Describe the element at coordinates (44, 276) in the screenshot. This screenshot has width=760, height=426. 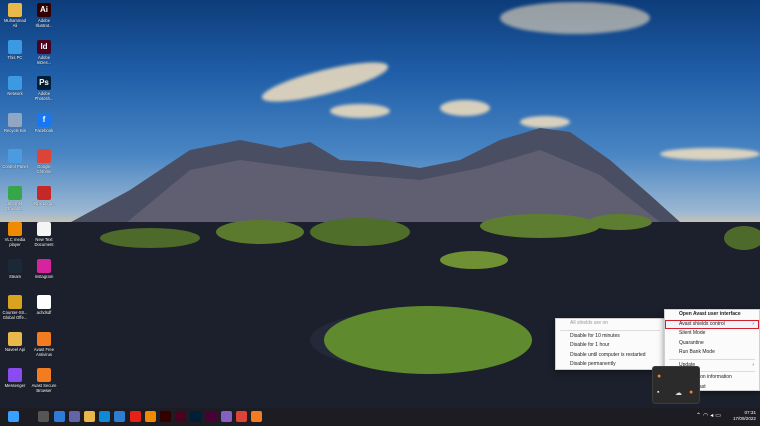
I see `desktop-icon-label: Instagram` at that location.